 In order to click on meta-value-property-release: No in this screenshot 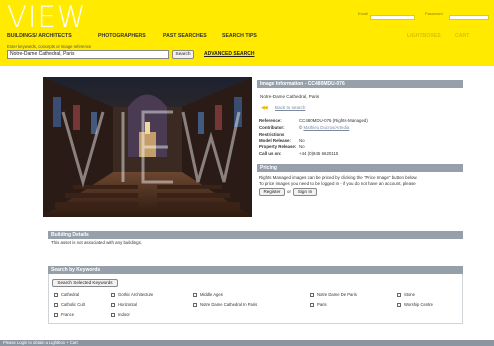, I will do `click(302, 146)`.